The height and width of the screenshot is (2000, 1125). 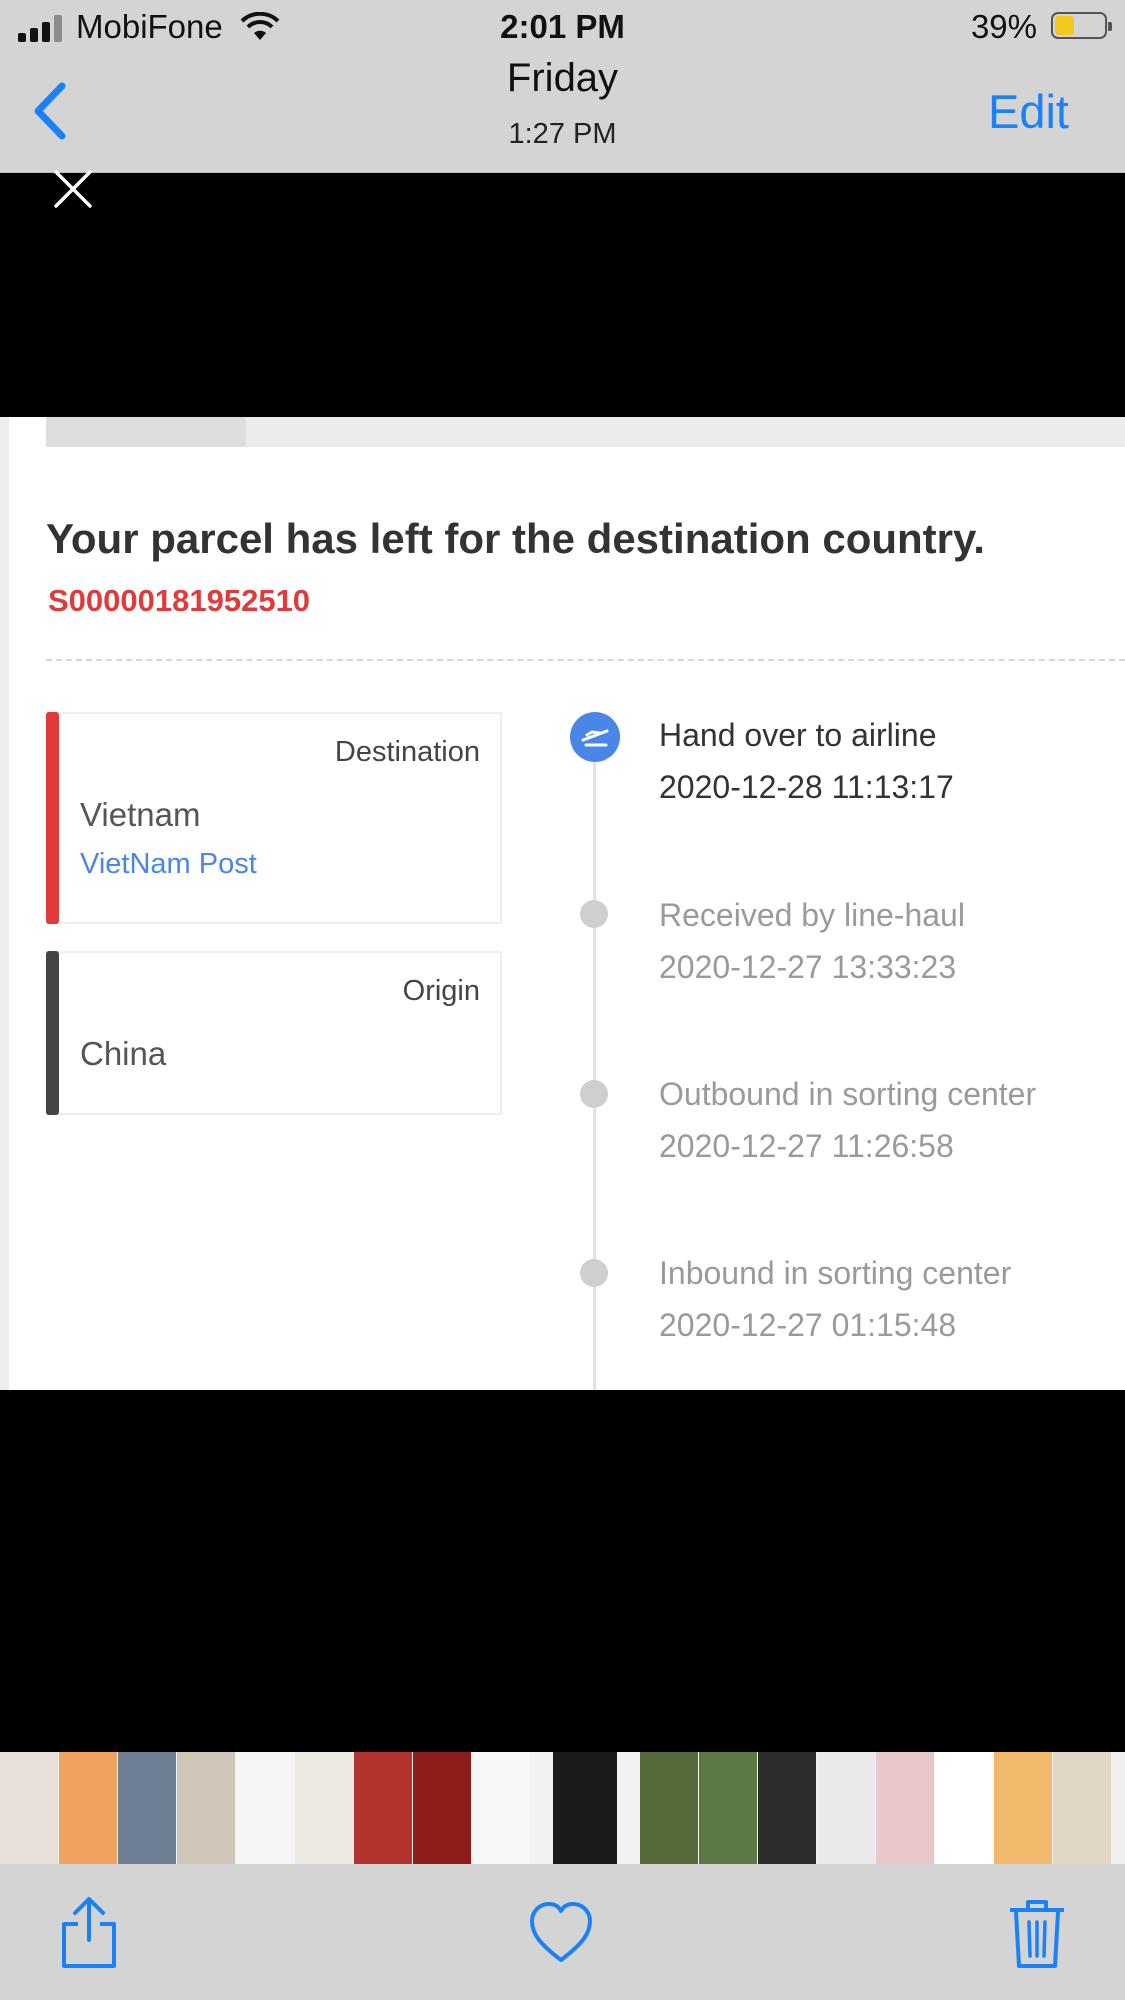 I want to click on origin-card: Origin China, so click(x=274, y=1033).